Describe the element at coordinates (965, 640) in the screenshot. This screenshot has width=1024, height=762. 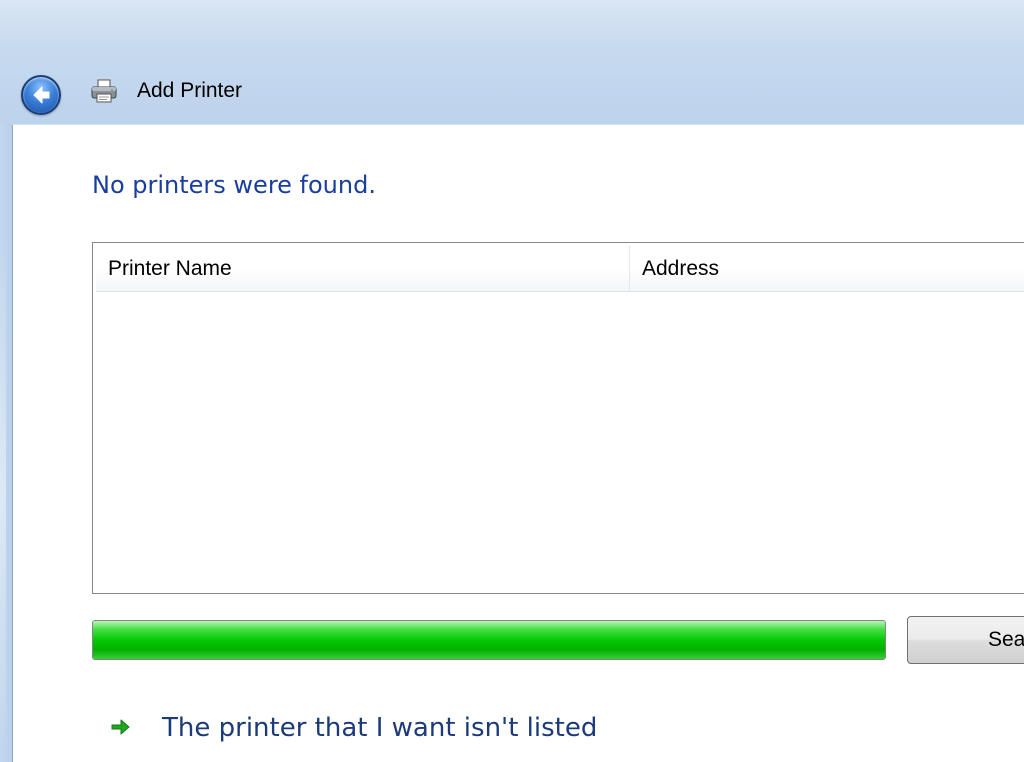
I see `search-again-button: Search again` at that location.